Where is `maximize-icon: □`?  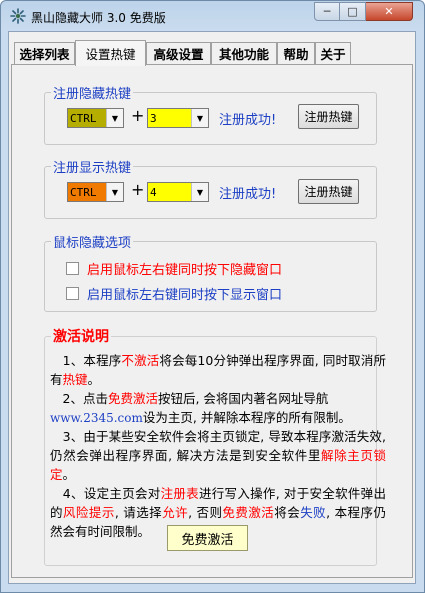 maximize-icon: □ is located at coordinates (352, 11).